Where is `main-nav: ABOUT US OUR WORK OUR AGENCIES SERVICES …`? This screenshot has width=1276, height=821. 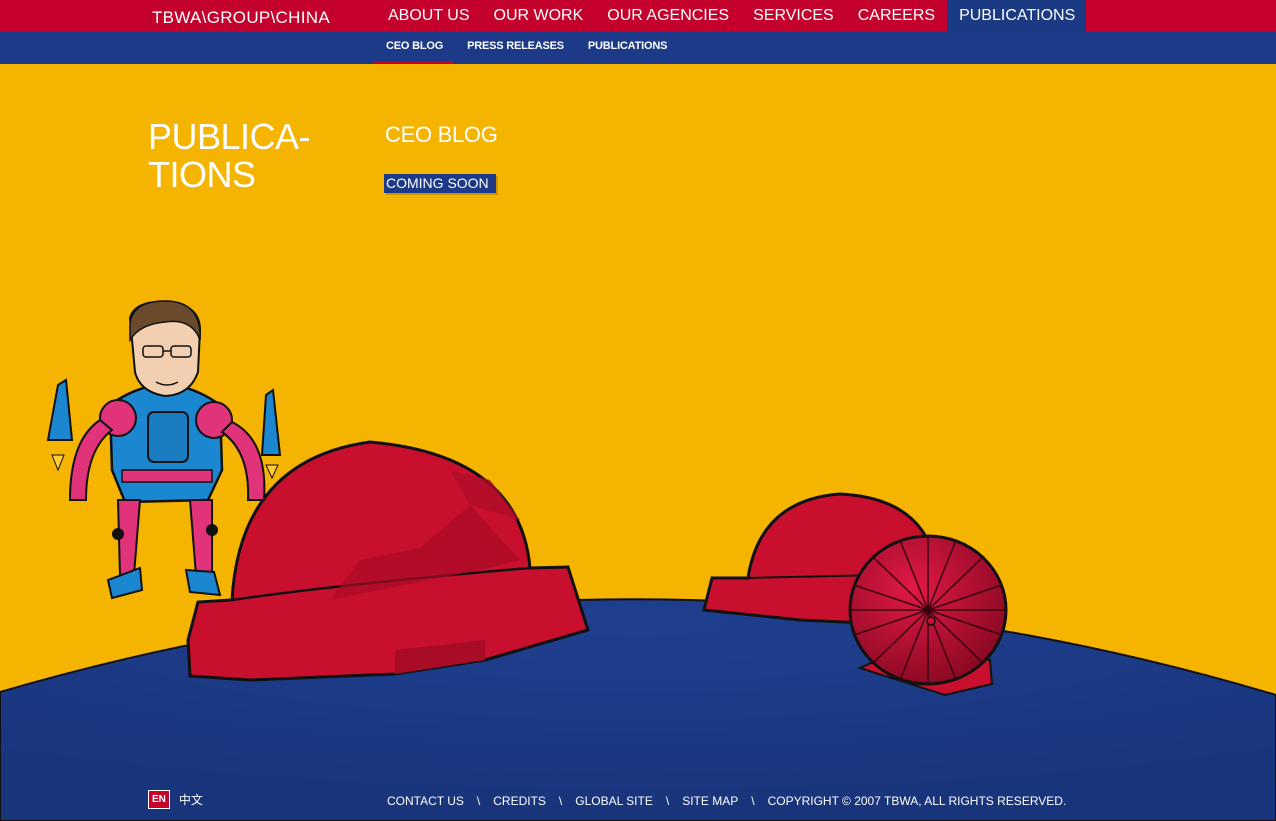
main-nav: ABOUT US OUR WORK OUR AGENCIES SERVICES … is located at coordinates (731, 16).